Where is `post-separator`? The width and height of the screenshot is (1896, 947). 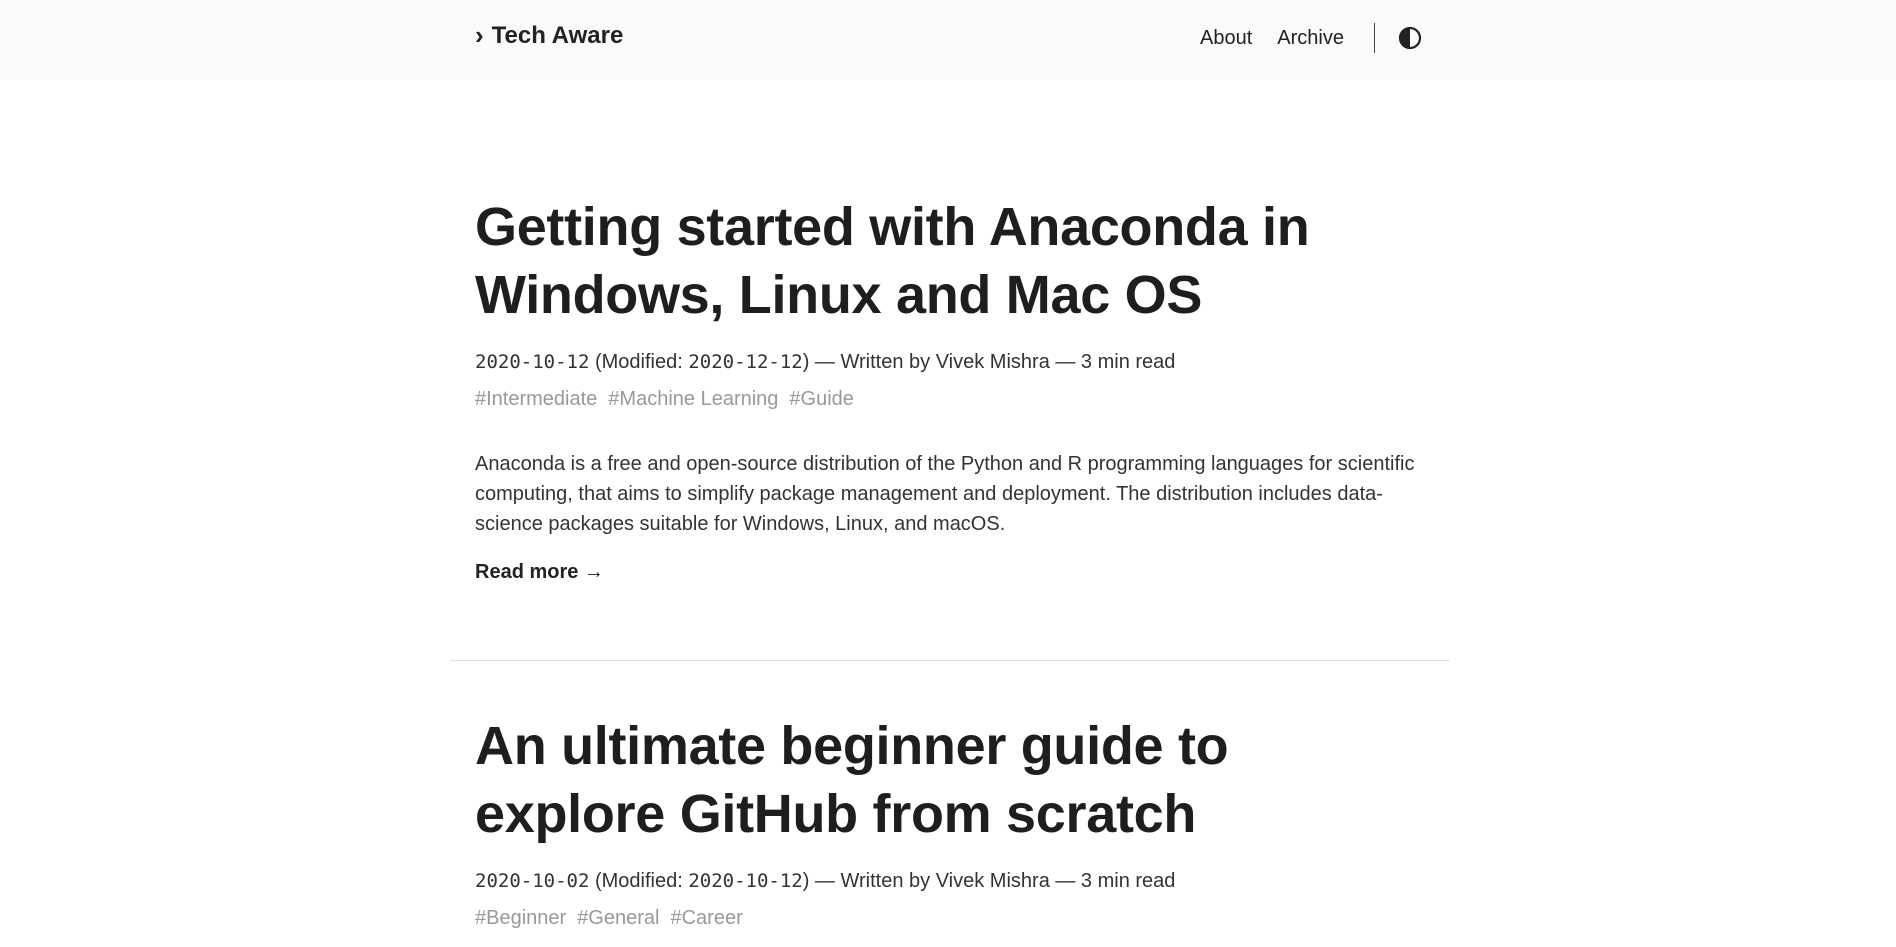
post-separator is located at coordinates (950, 660).